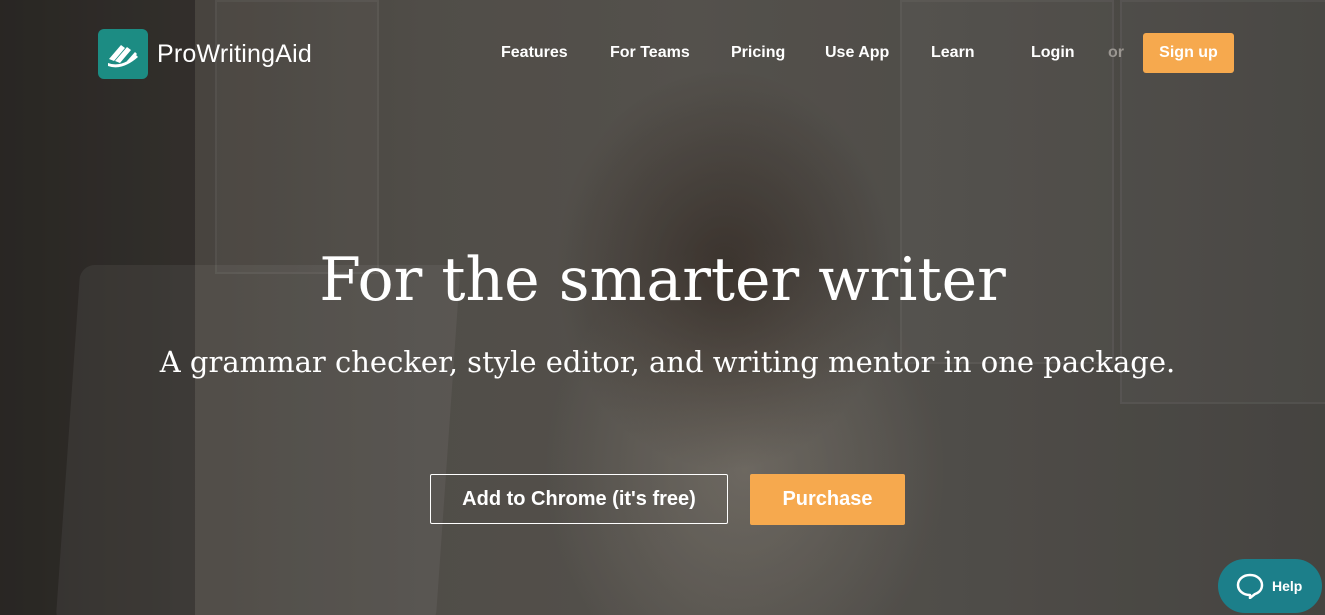 This screenshot has width=1325, height=615. What do you see at coordinates (662, 280) in the screenshot?
I see `hero-title: For the smarter writer` at bounding box center [662, 280].